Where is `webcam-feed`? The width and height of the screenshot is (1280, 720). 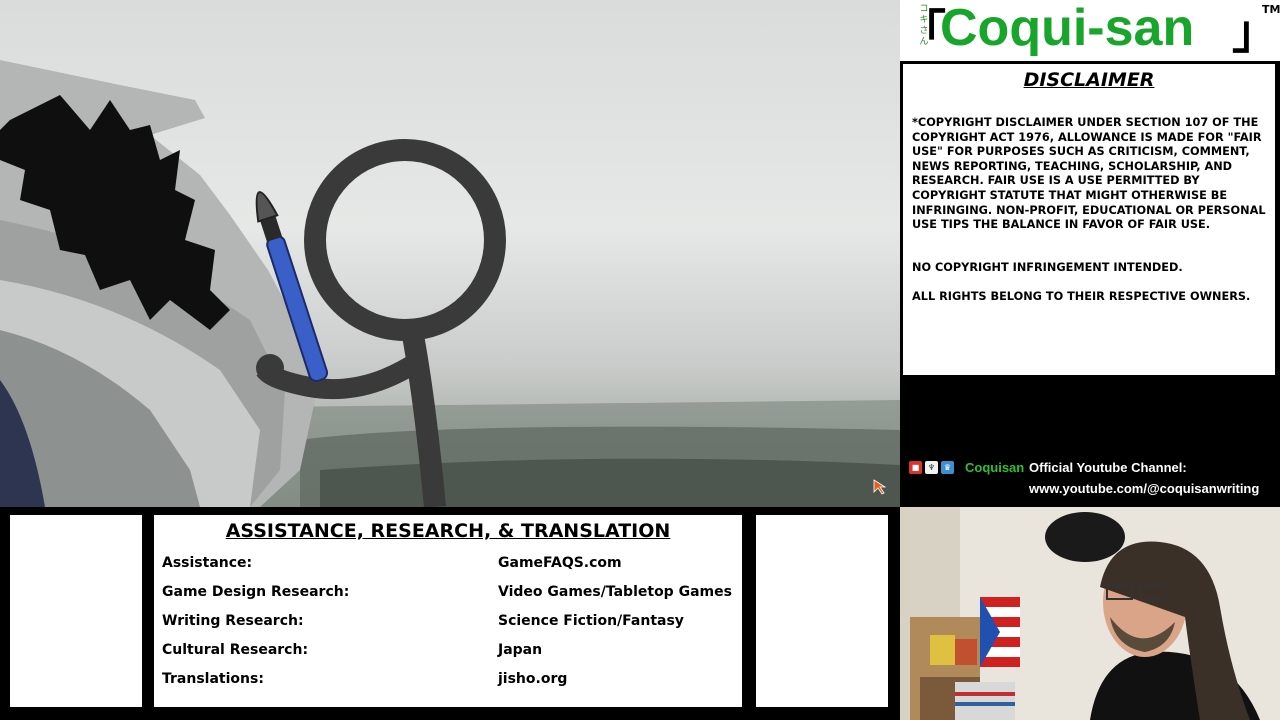
webcam-feed is located at coordinates (1090, 613).